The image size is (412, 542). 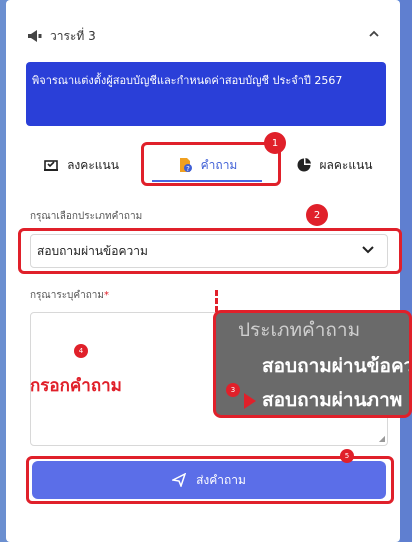 What do you see at coordinates (374, 35) in the screenshot?
I see `chevron-up-icon` at bounding box center [374, 35].